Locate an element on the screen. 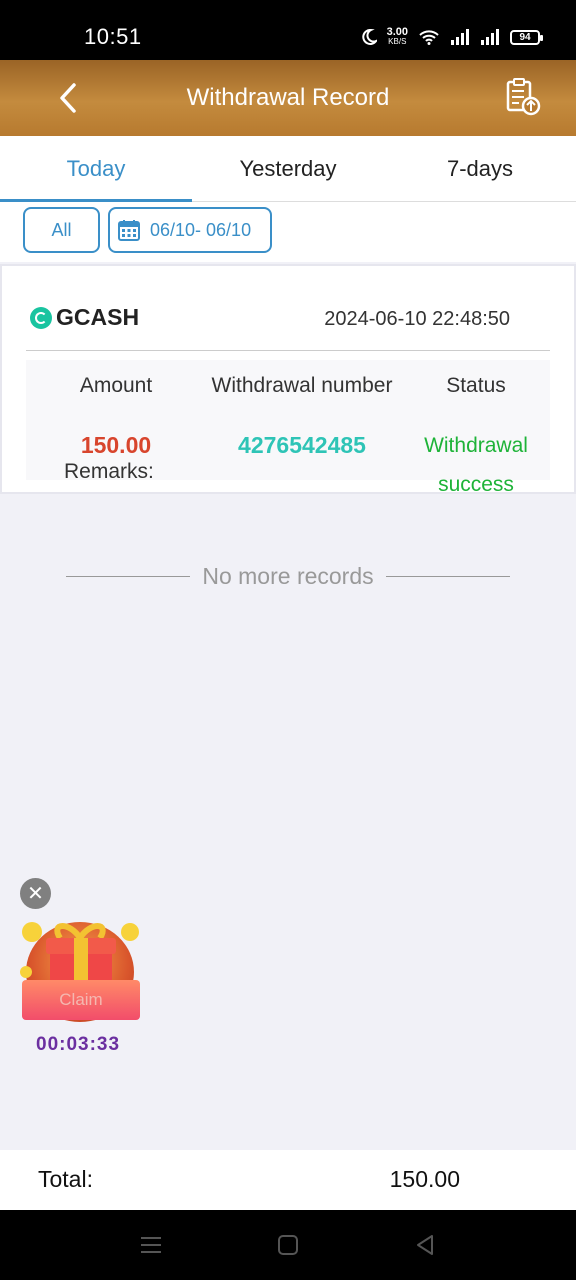  record-upload-button is located at coordinates (524, 98).